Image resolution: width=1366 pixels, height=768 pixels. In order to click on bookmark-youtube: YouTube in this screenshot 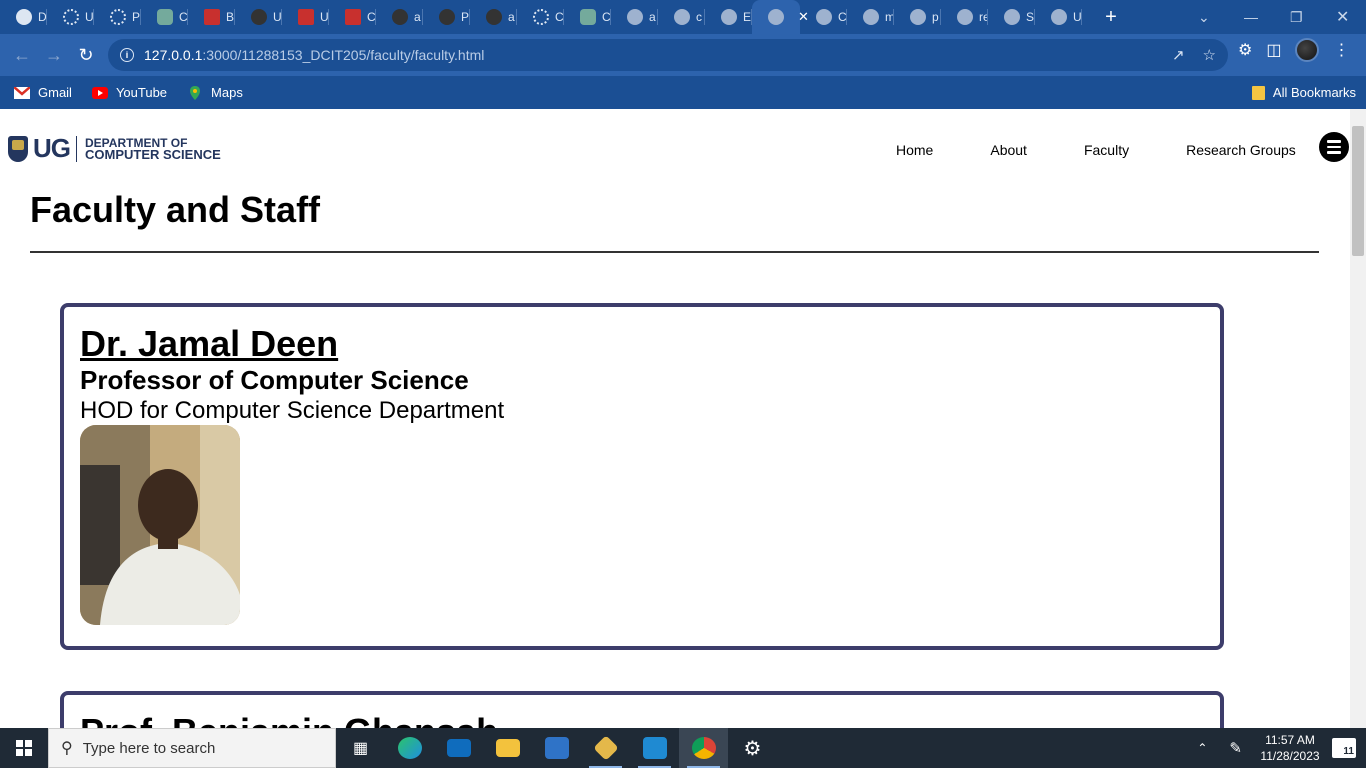, I will do `click(129, 92)`.